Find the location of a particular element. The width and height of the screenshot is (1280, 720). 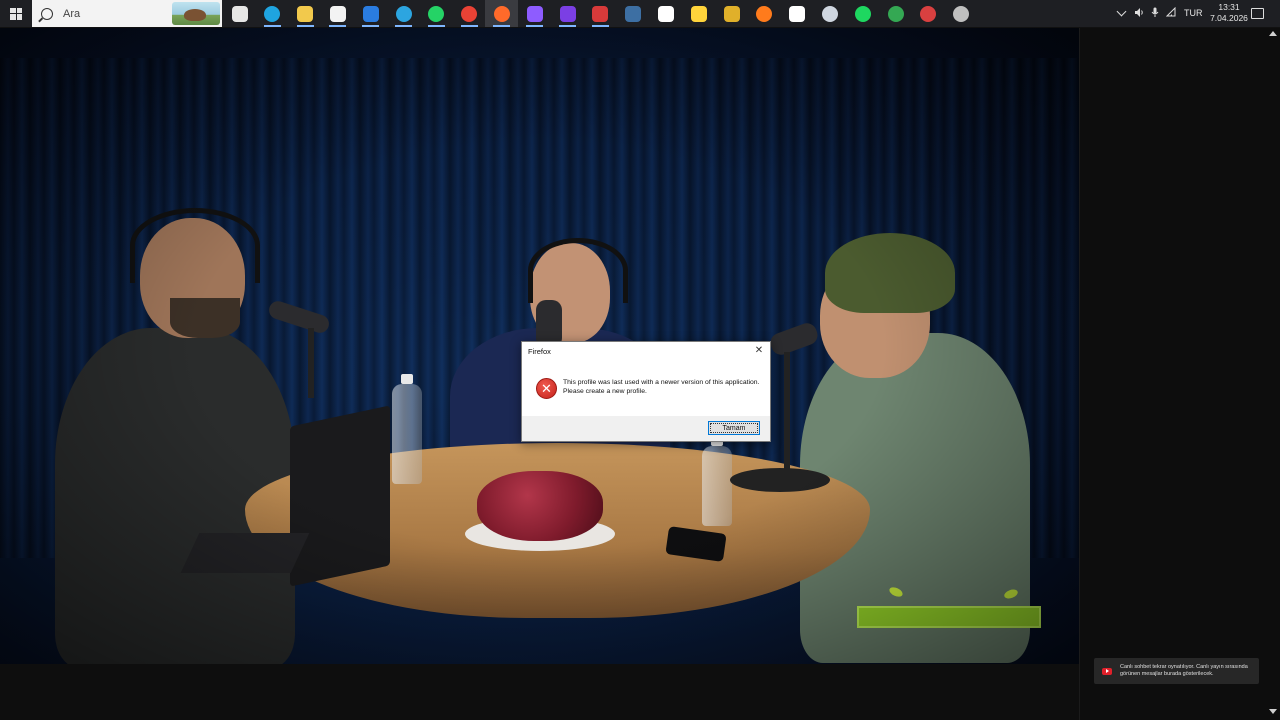

scroll-down-arrow-icon is located at coordinates (1273, 711).